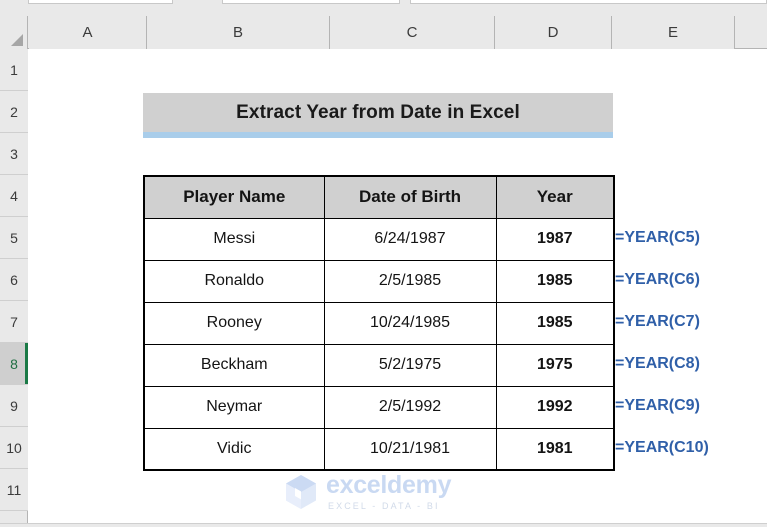  What do you see at coordinates (234, 281) in the screenshot?
I see `cell-player-name: Ronaldo` at bounding box center [234, 281].